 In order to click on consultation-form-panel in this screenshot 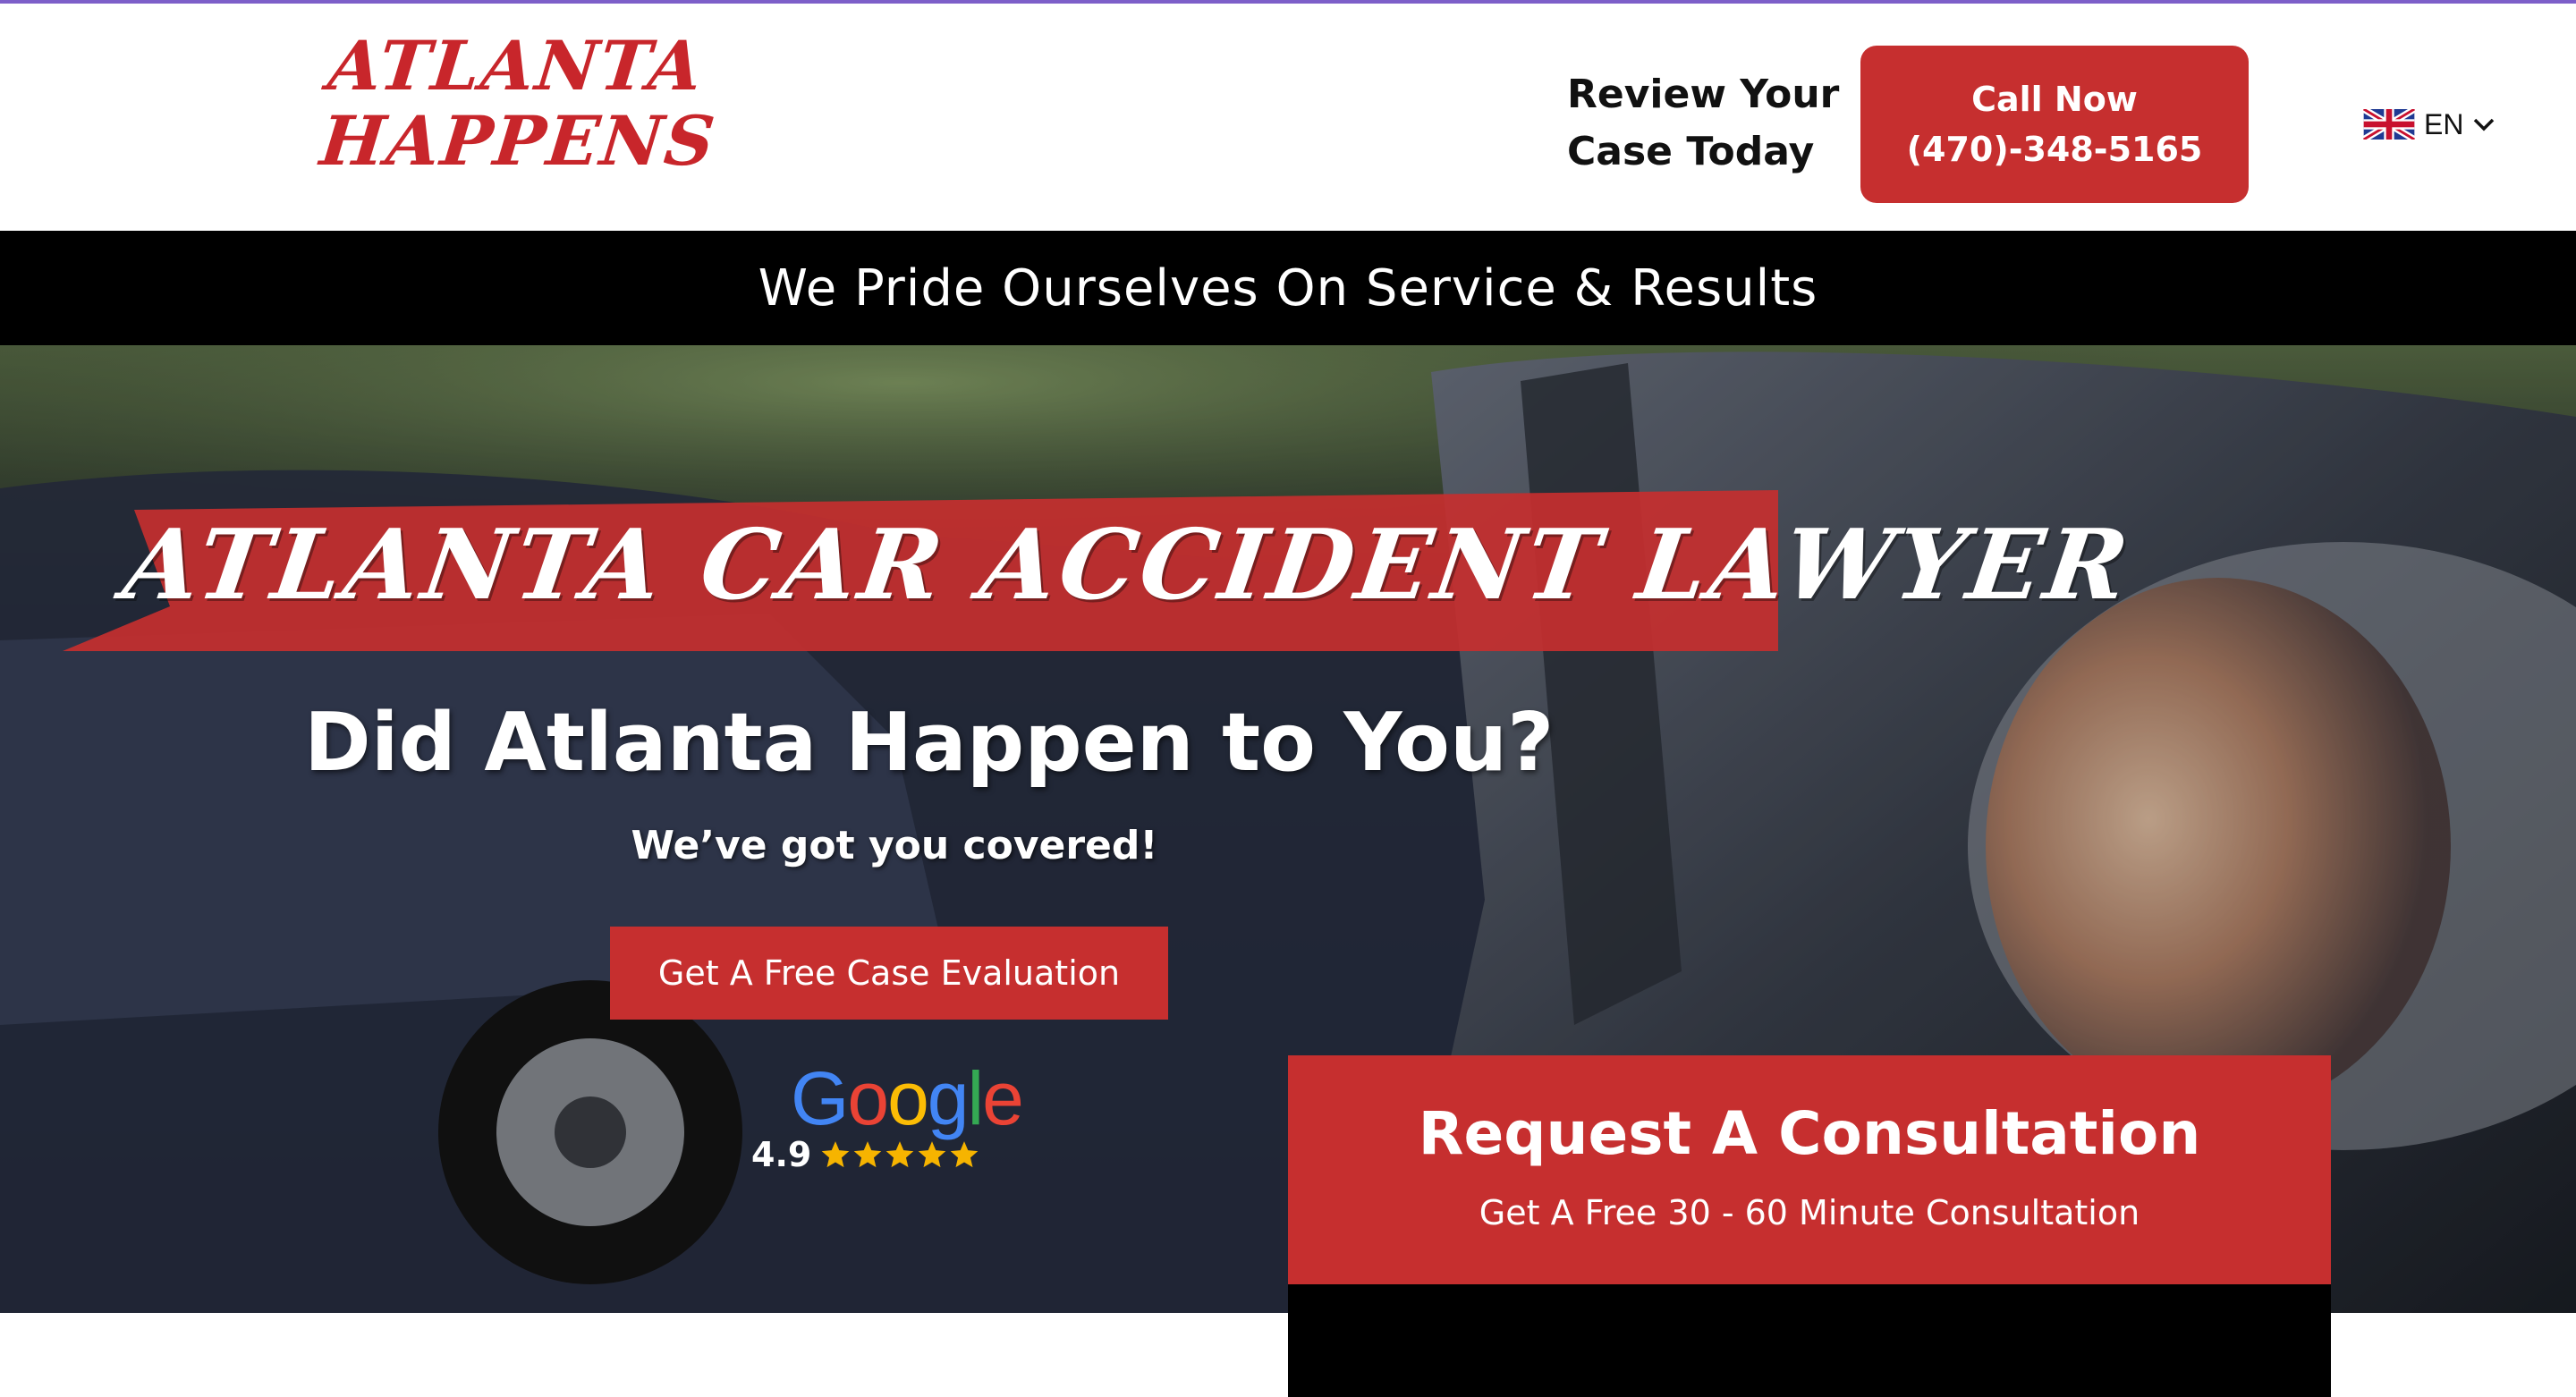, I will do `click(1809, 1340)`.